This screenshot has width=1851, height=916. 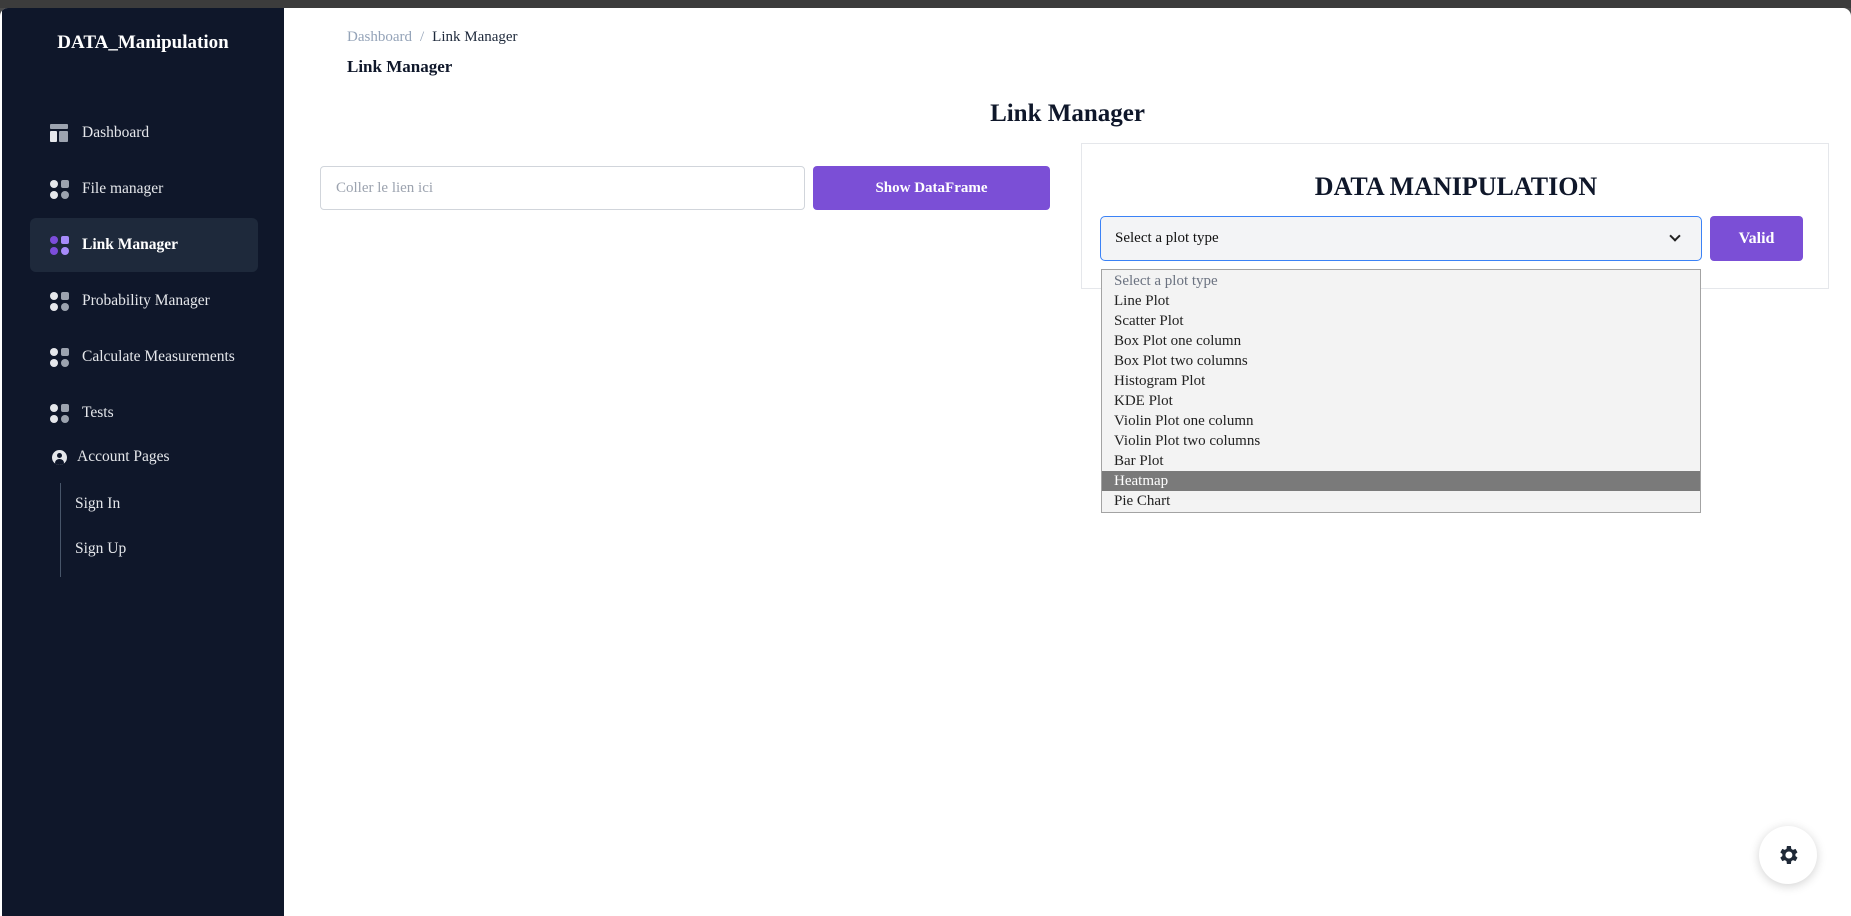 I want to click on dropdown-option: Bar Plot, so click(x=1401, y=461).